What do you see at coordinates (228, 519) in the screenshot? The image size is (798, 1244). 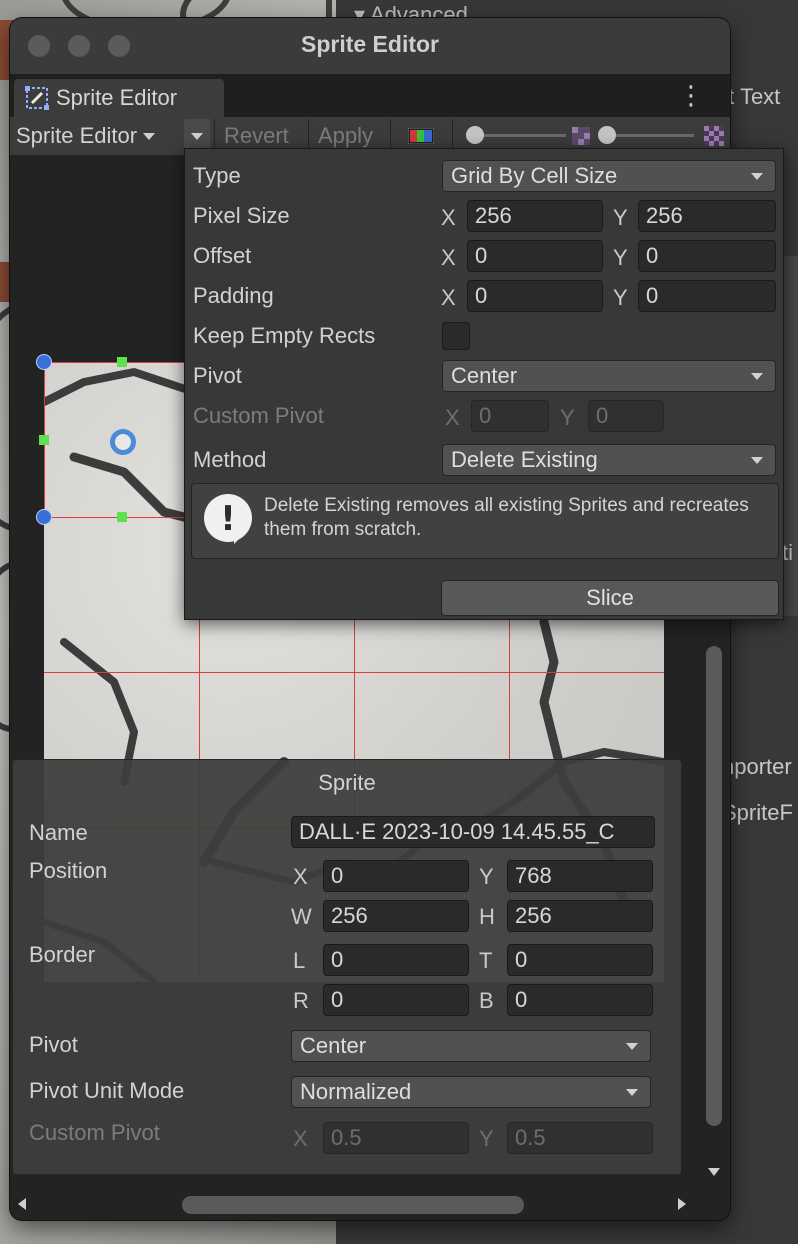 I see `info-icon: !` at bounding box center [228, 519].